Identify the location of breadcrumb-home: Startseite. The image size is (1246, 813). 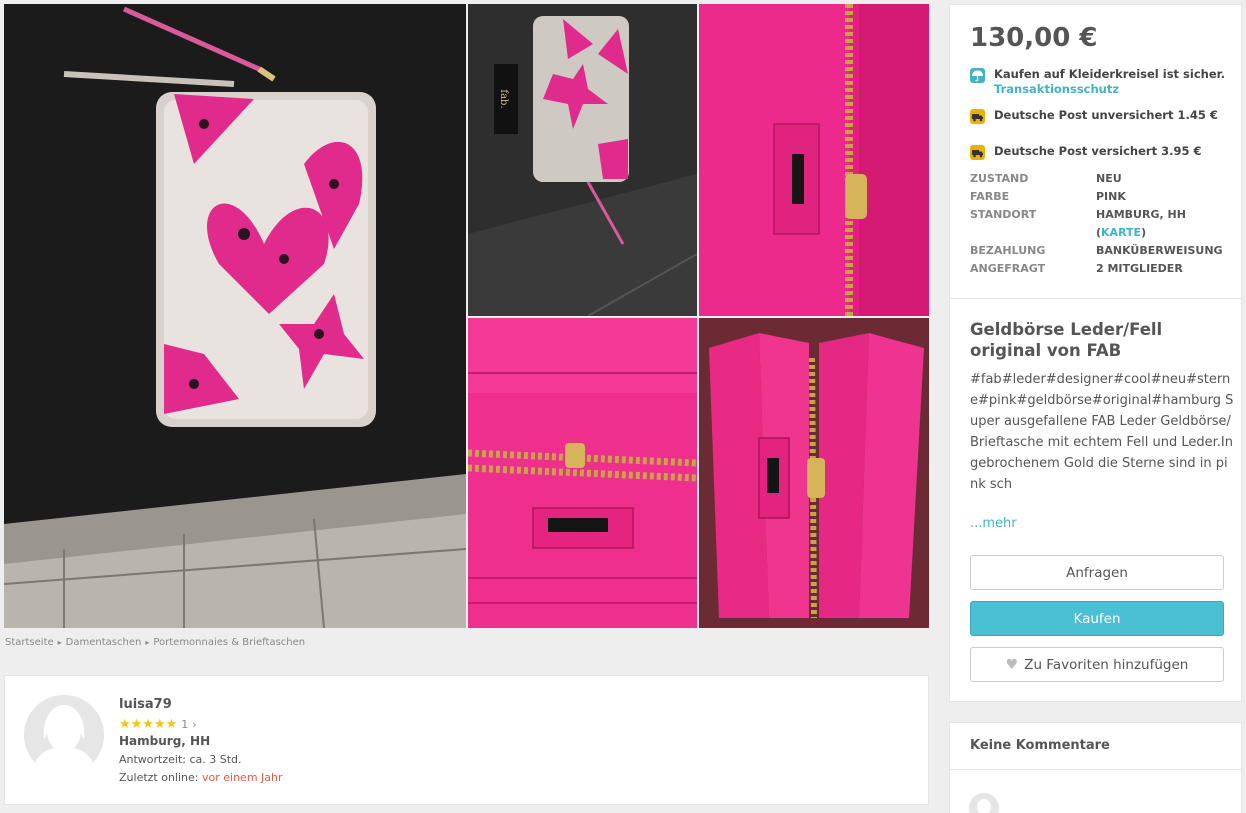
(29, 642).